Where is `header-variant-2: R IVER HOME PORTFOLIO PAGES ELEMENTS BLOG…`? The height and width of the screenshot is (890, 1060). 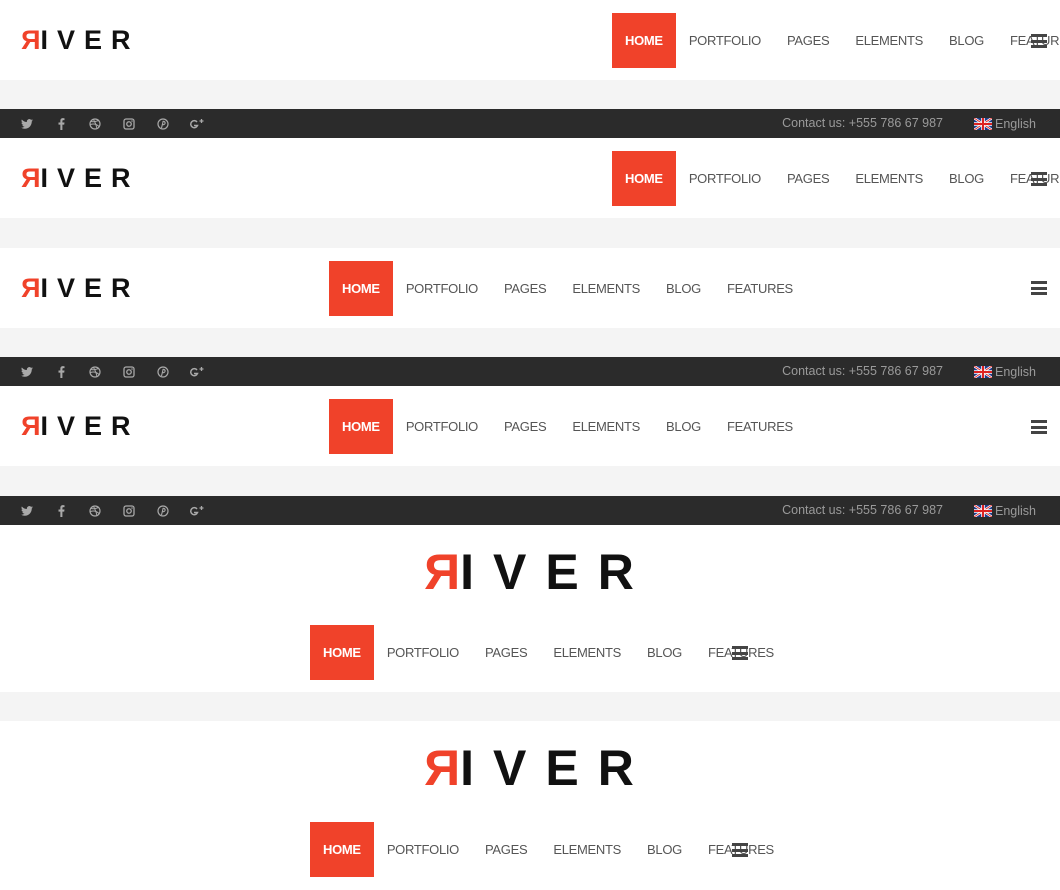 header-variant-2: R IVER HOME PORTFOLIO PAGES ELEMENTS BLOG… is located at coordinates (530, 178).